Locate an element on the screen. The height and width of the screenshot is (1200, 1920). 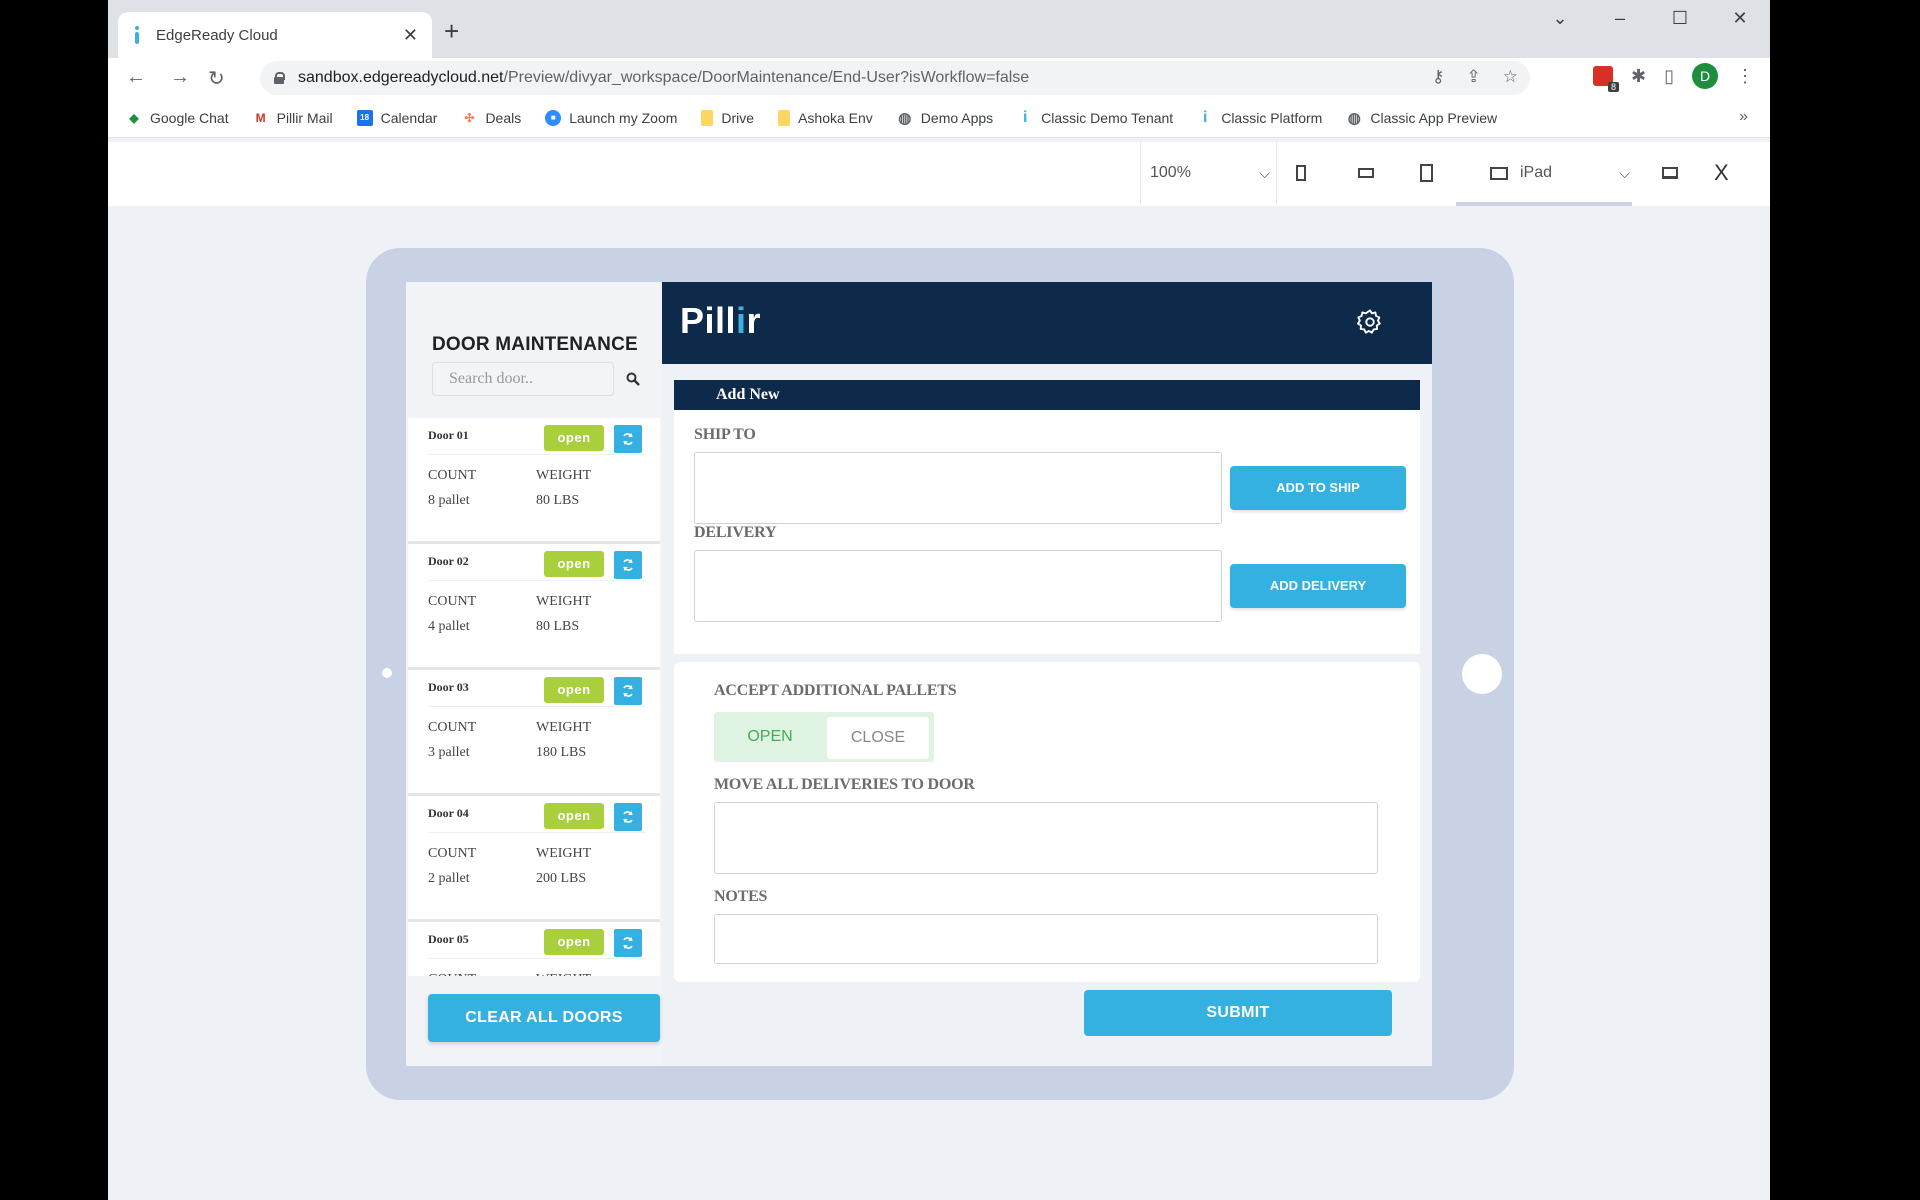
back-icon: ← is located at coordinates (136, 77).